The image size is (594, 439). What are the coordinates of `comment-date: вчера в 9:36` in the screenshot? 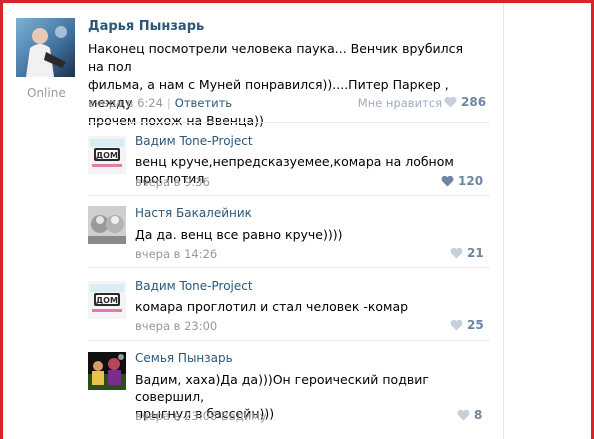 It's located at (172, 182).